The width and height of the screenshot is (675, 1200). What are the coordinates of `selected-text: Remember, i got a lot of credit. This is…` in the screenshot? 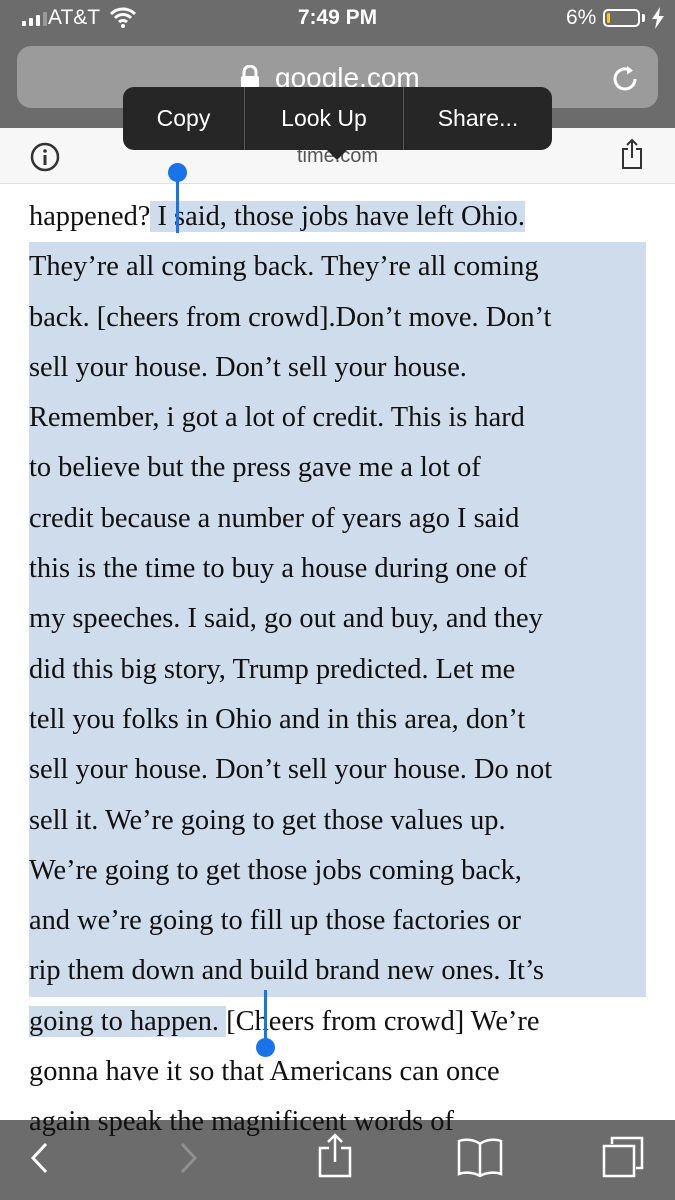 It's located at (277, 418).